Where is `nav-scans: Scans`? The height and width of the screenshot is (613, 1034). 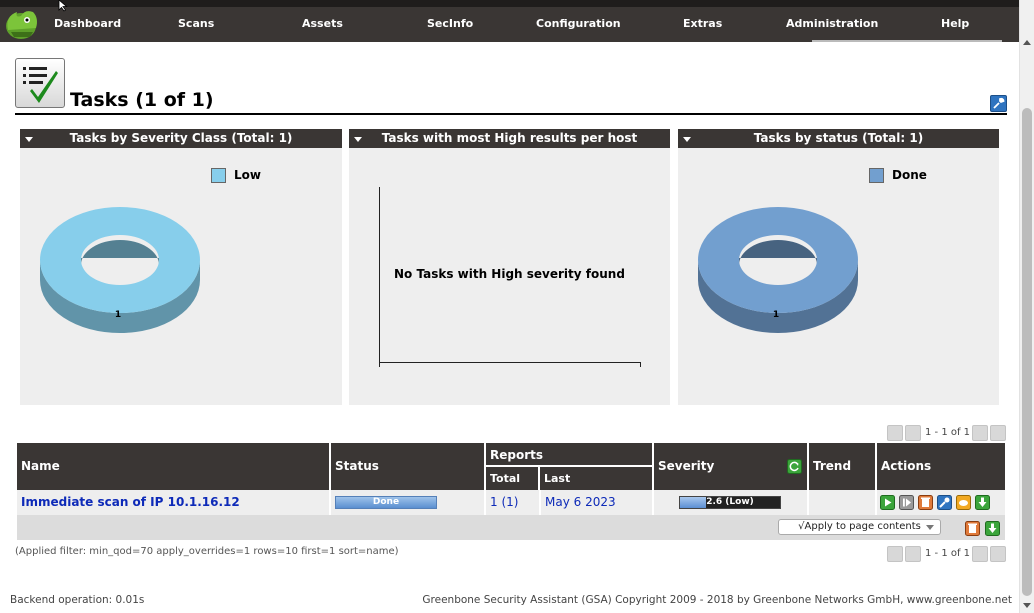 nav-scans: Scans is located at coordinates (196, 23).